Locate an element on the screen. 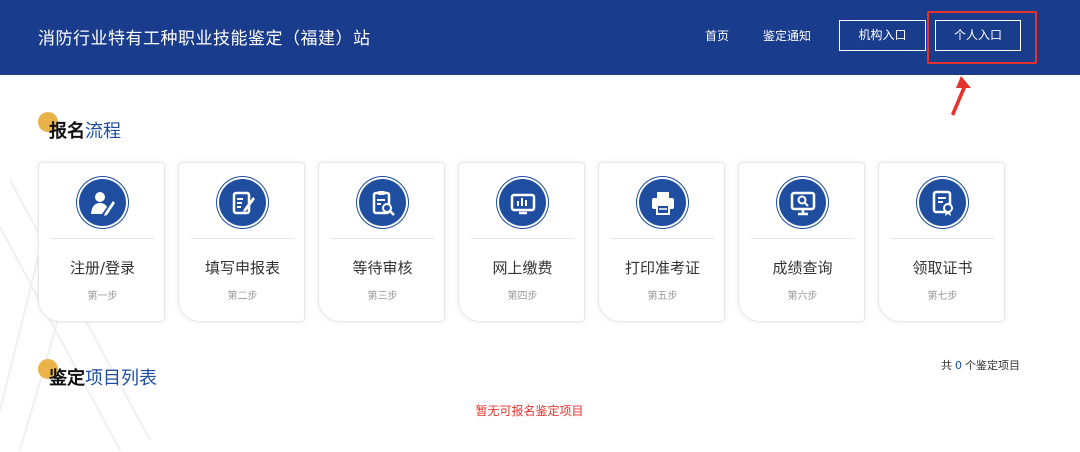 The height and width of the screenshot is (452, 1080). list-title-part-a: 鉴定 is located at coordinates (67, 378).